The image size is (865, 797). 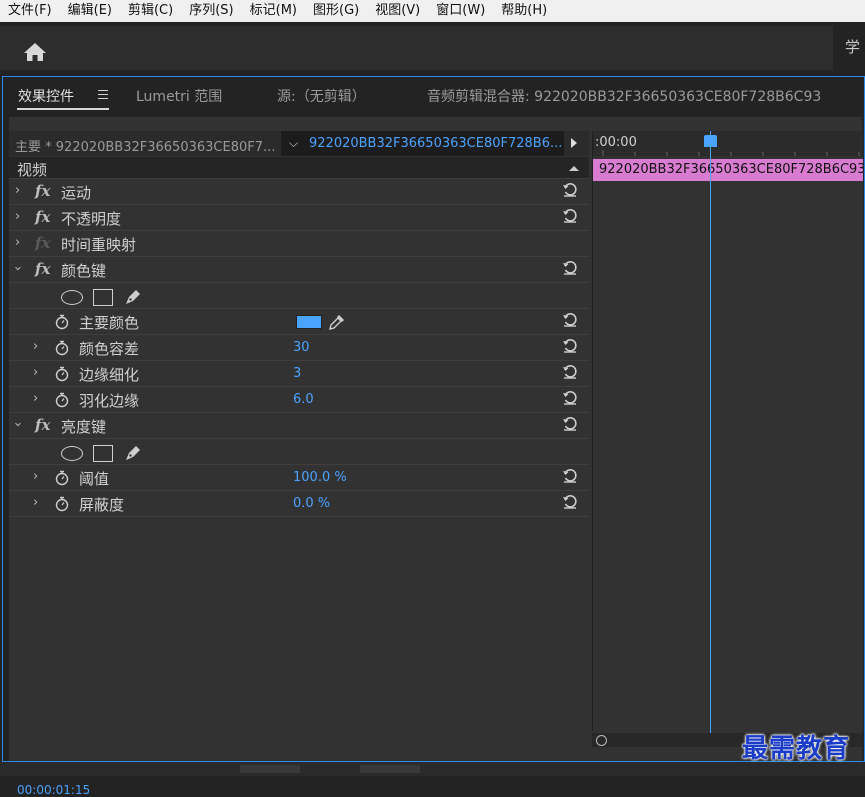 I want to click on menu-graphics: 图形(G), so click(x=336, y=11).